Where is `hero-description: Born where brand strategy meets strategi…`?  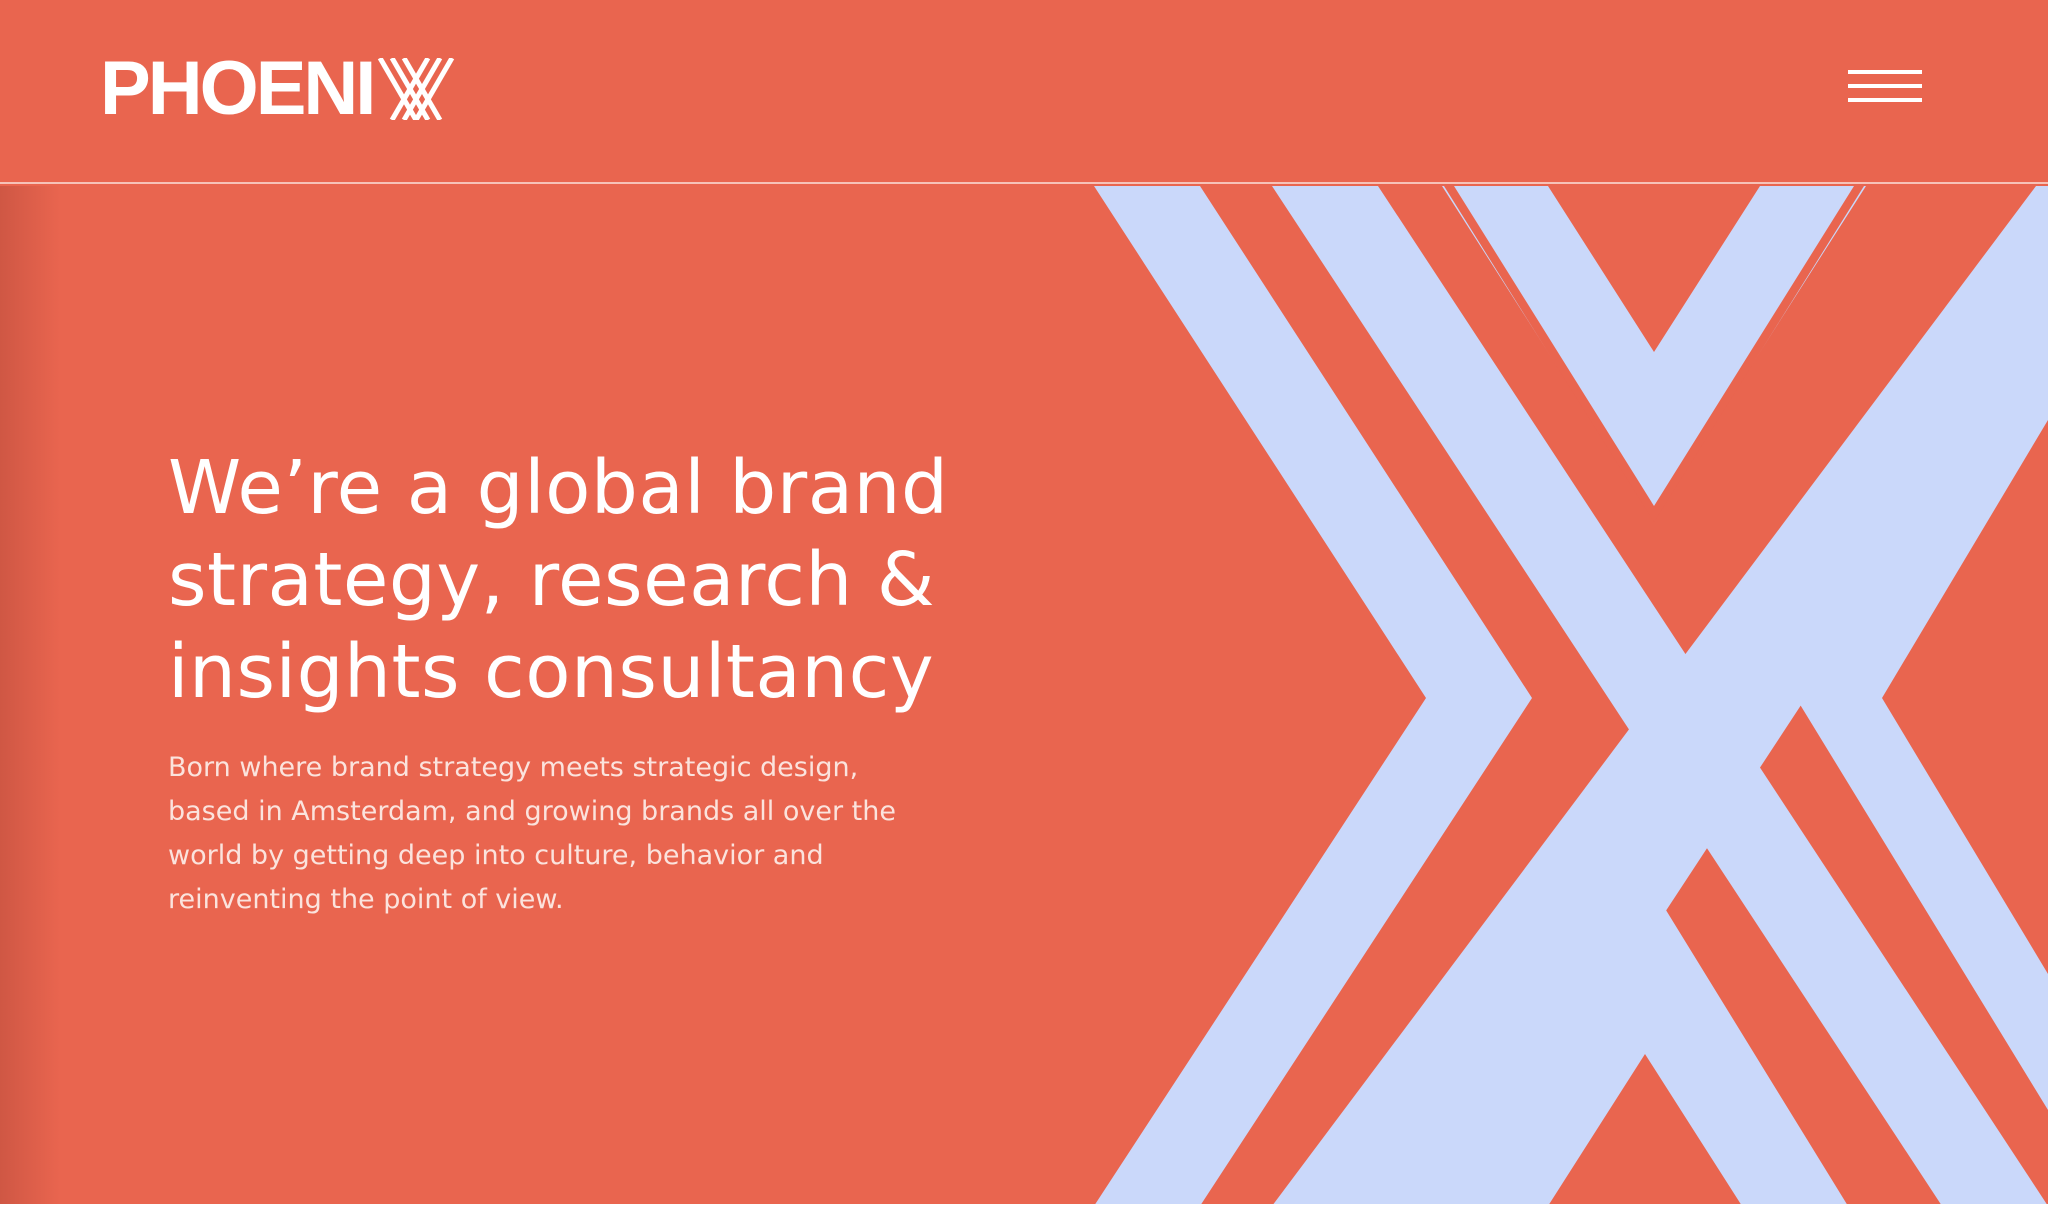 hero-description: Born where brand strategy meets strategi… is located at coordinates (532, 833).